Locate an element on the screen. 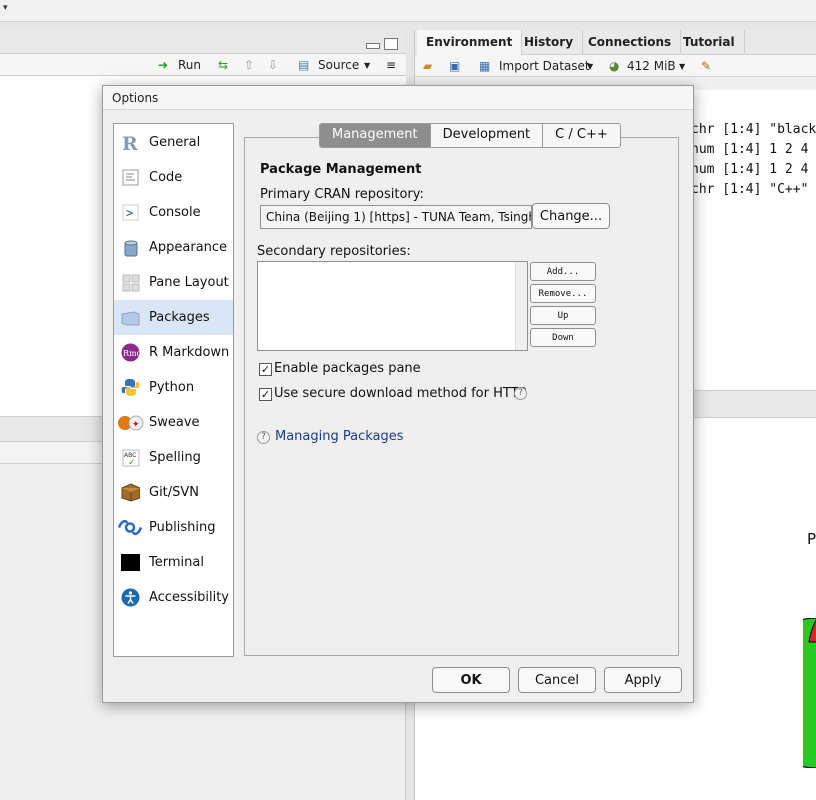  secondary-repos-label: Secondary repositories: is located at coordinates (334, 251).